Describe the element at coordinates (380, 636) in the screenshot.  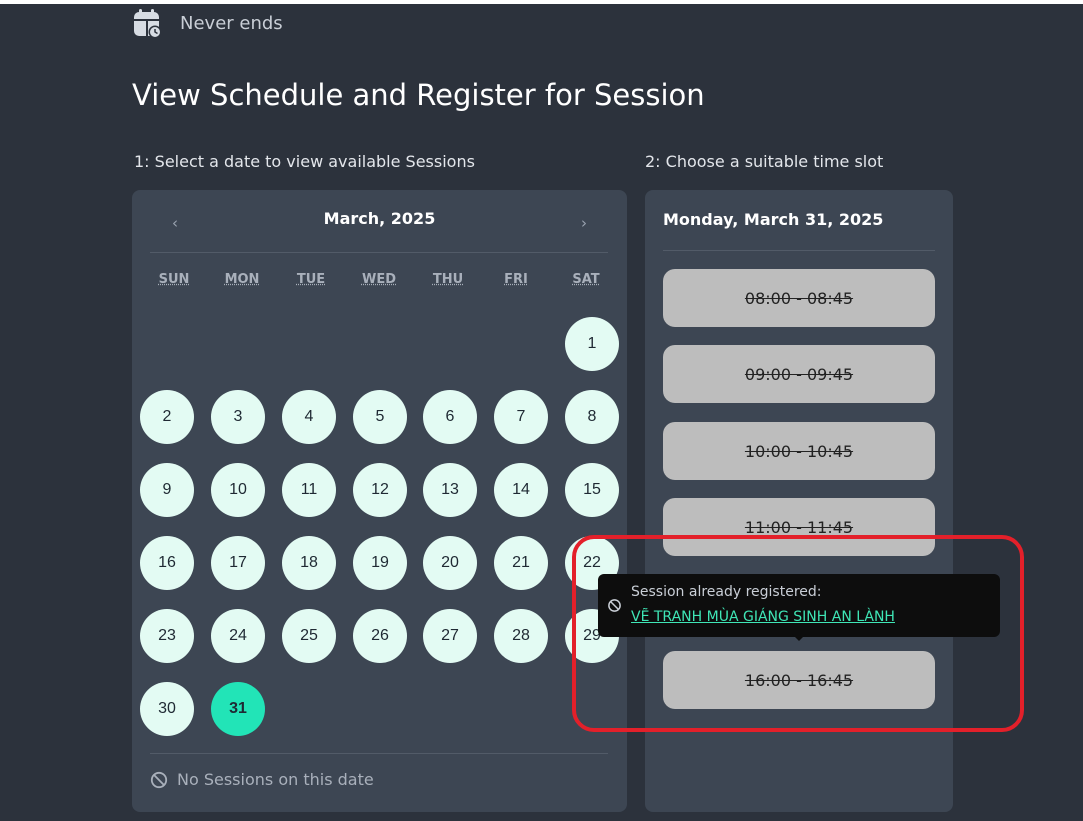
I see `calendar-day: 26` at that location.